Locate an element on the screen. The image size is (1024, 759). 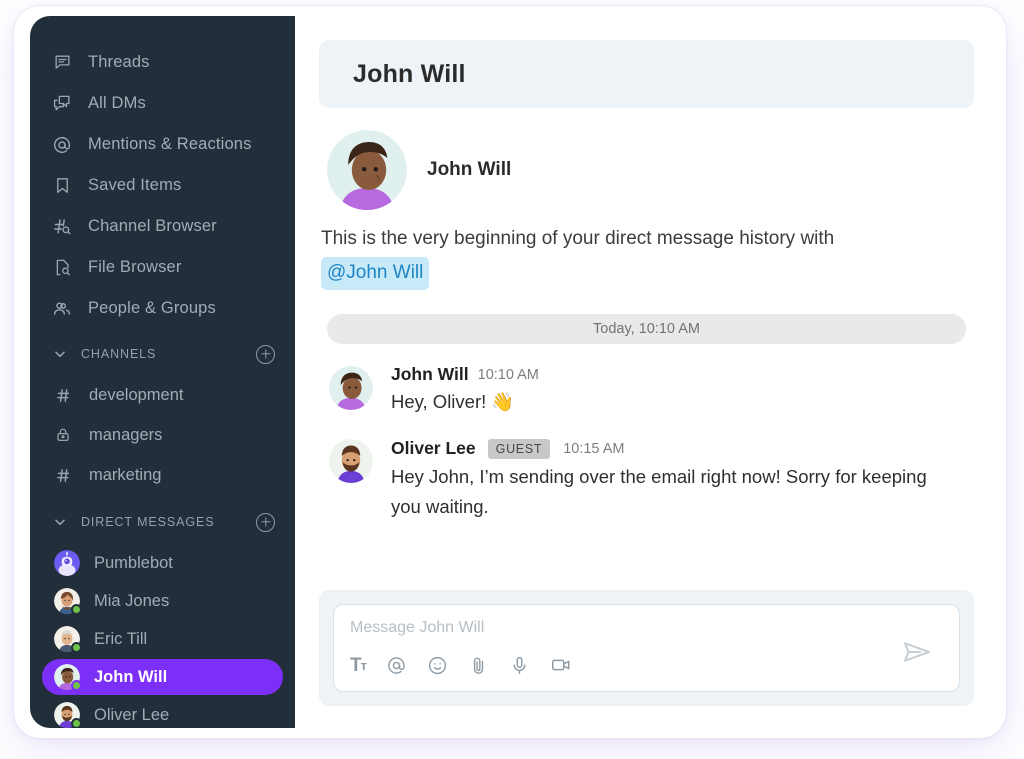
avatar-image is located at coordinates (67, 563).